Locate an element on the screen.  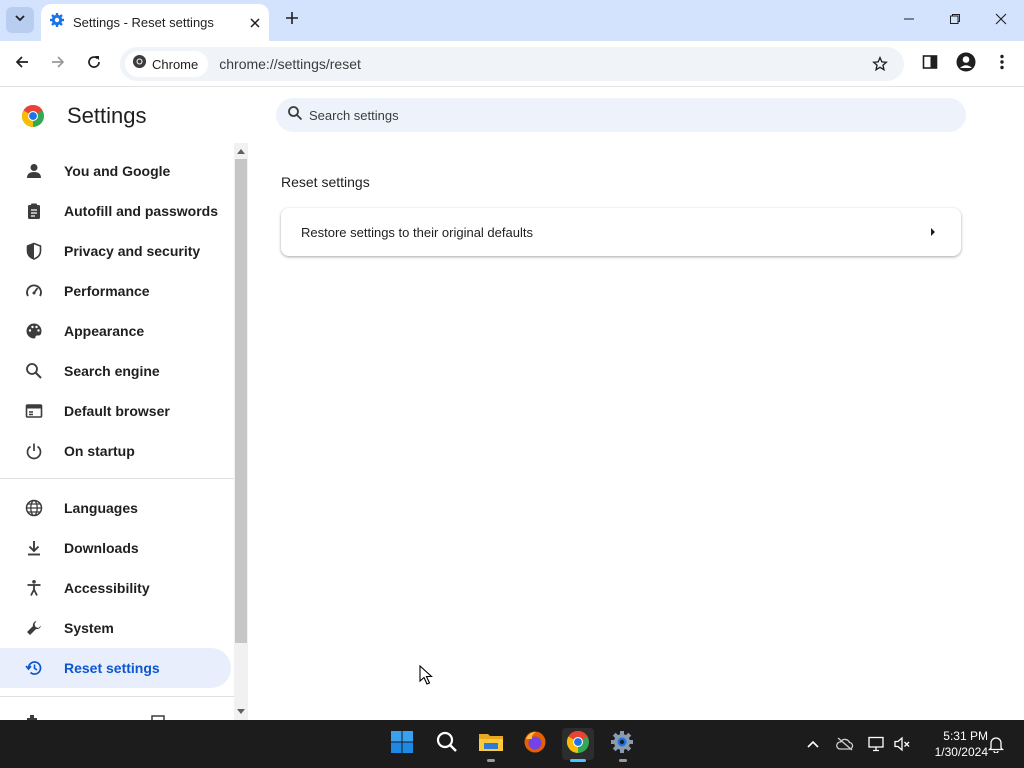
sidebar-item-search-engine: Search engine is located at coordinates (115, 371).